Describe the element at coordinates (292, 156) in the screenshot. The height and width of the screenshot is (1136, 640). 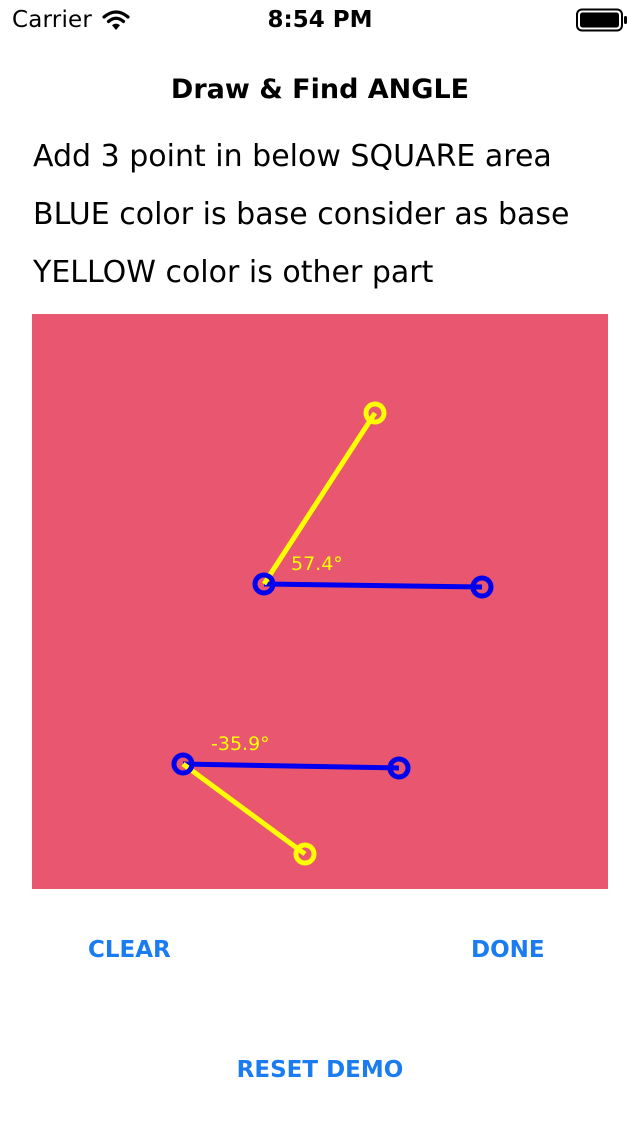
I see `instruction-line-1: Add 3 point in below SQUARE area` at that location.